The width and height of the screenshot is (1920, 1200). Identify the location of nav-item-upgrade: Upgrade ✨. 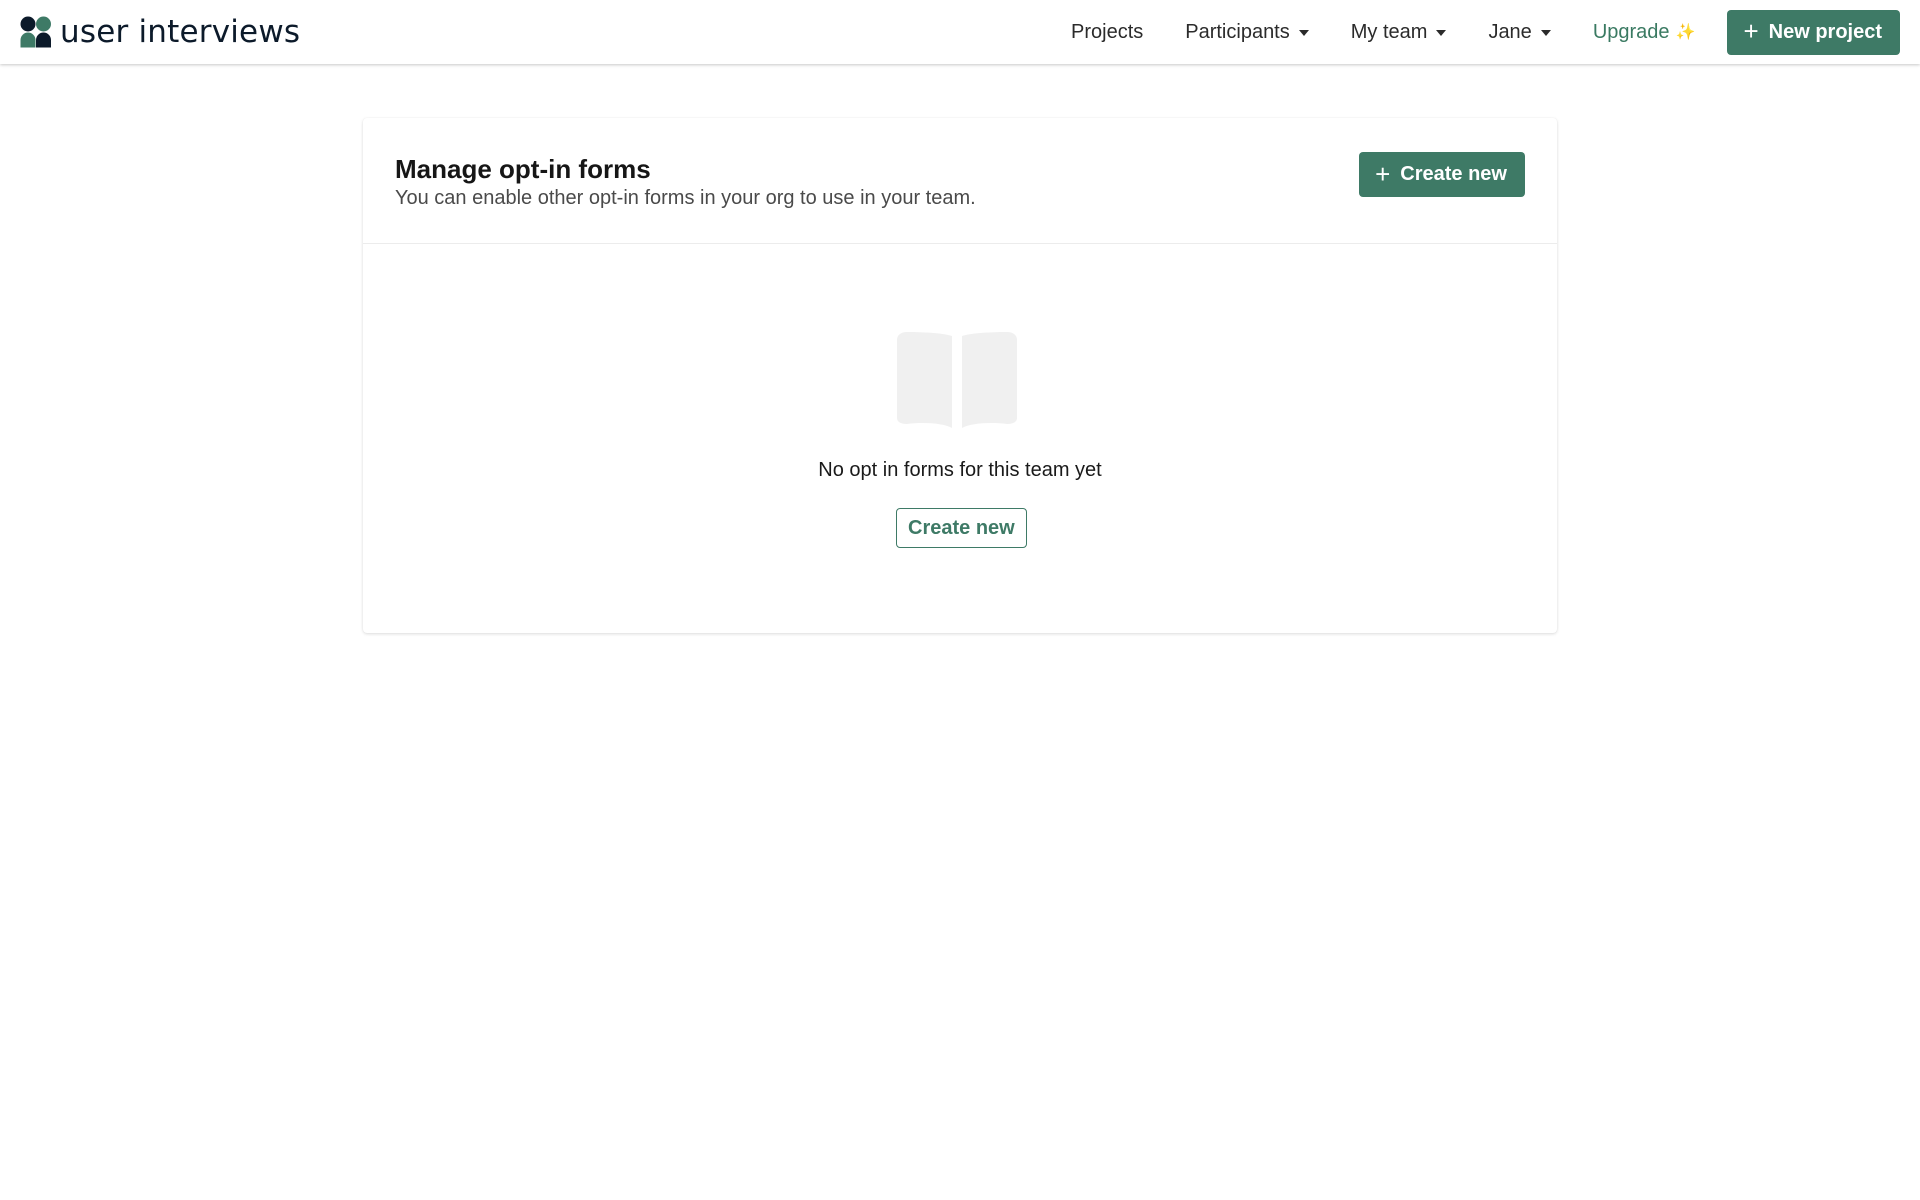
(1644, 32).